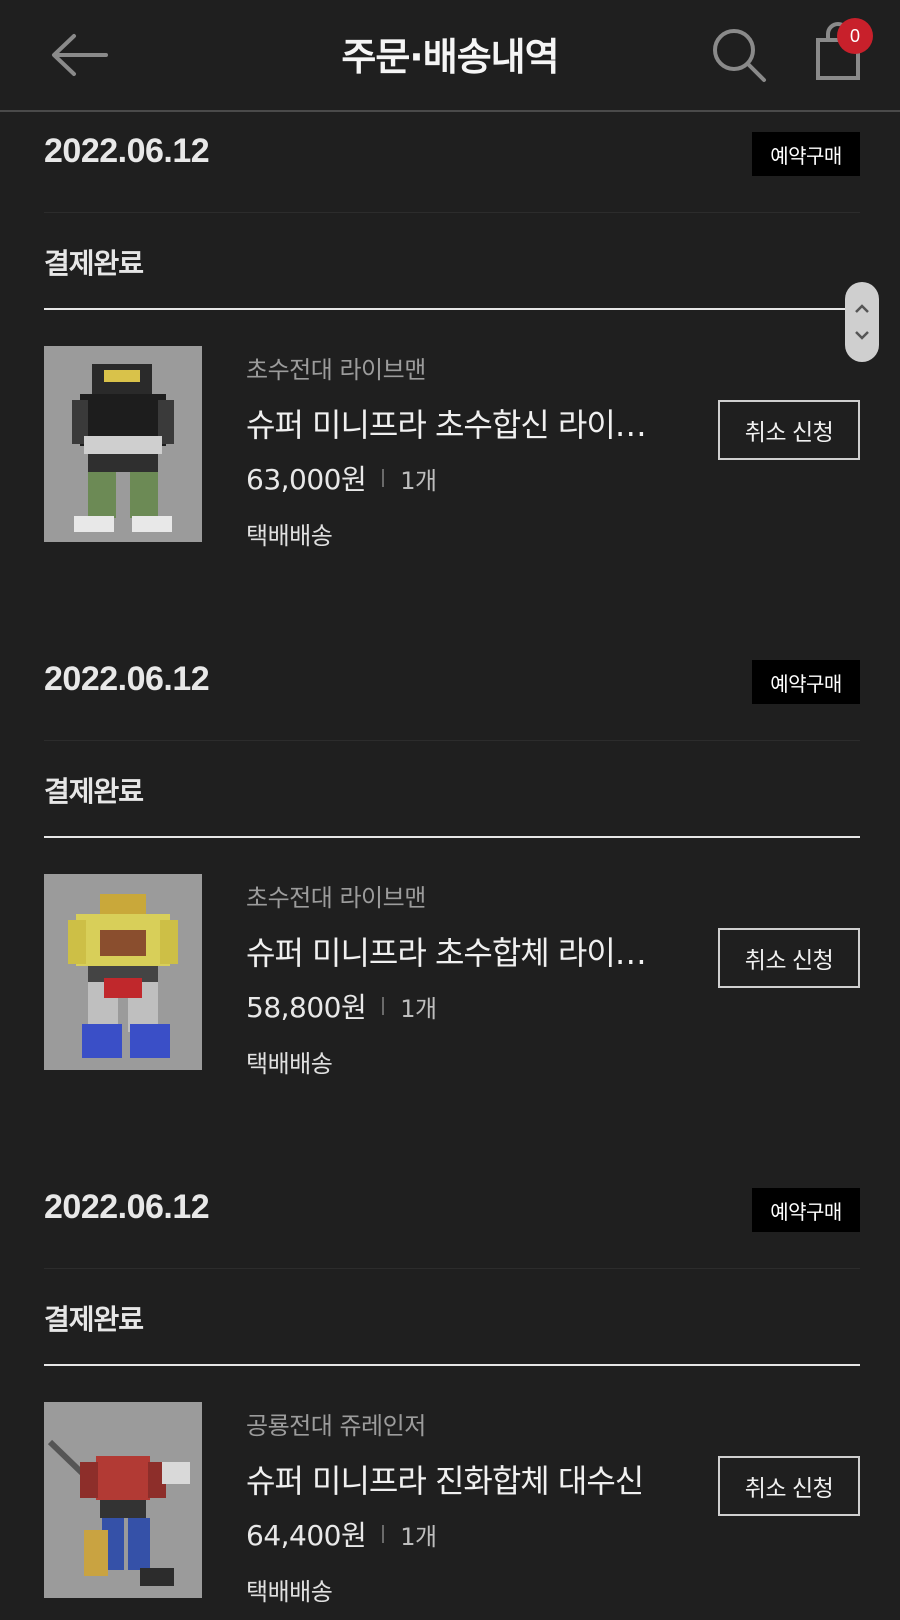 This screenshot has height=1620, width=900. Describe the element at coordinates (855, 36) in the screenshot. I see `cart-count-badge: 0` at that location.